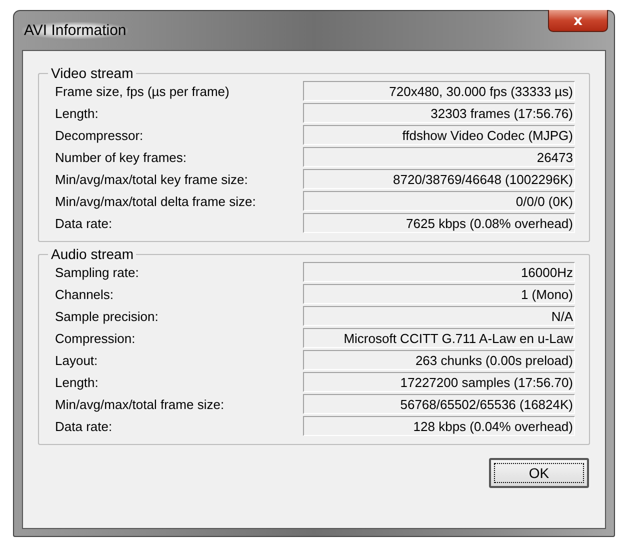 This screenshot has width=628, height=539. I want to click on value-field: 0/0/0 (0K), so click(439, 201).